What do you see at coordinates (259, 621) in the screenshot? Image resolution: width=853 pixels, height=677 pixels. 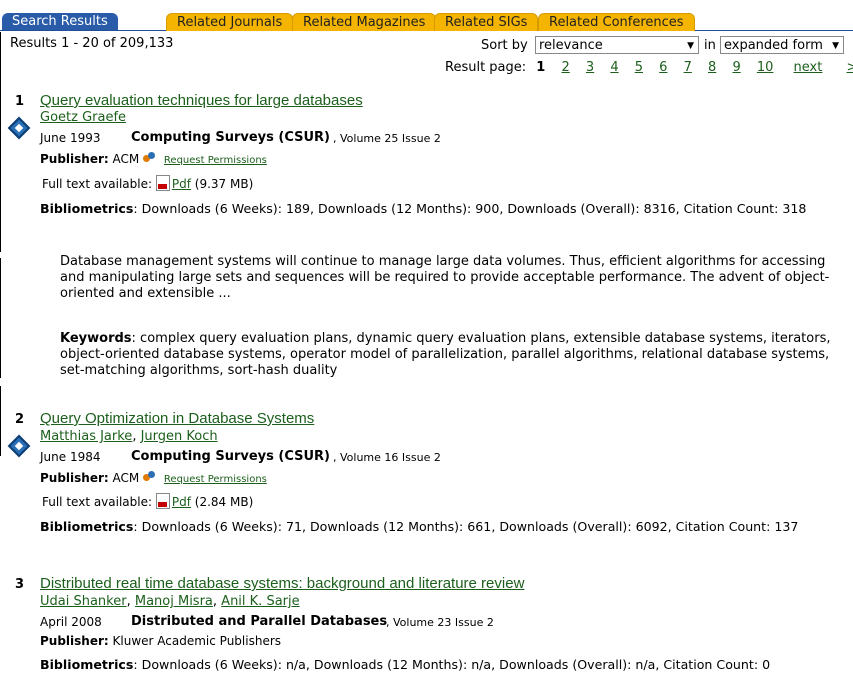 I see `venue: Distributed and Parallel Databases` at bounding box center [259, 621].